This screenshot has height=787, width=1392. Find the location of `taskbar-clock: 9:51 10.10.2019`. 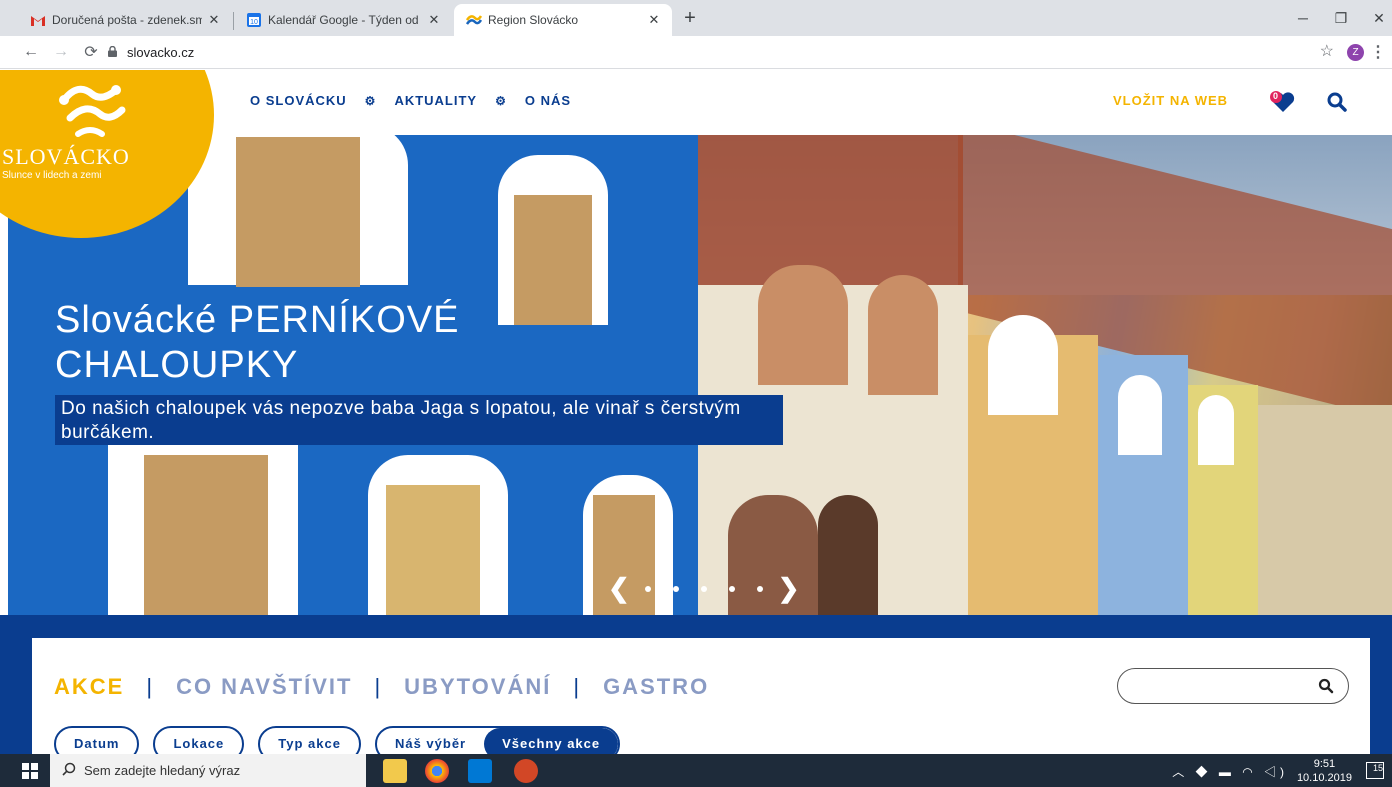

taskbar-clock: 9:51 10.10.2019 is located at coordinates (1324, 771).